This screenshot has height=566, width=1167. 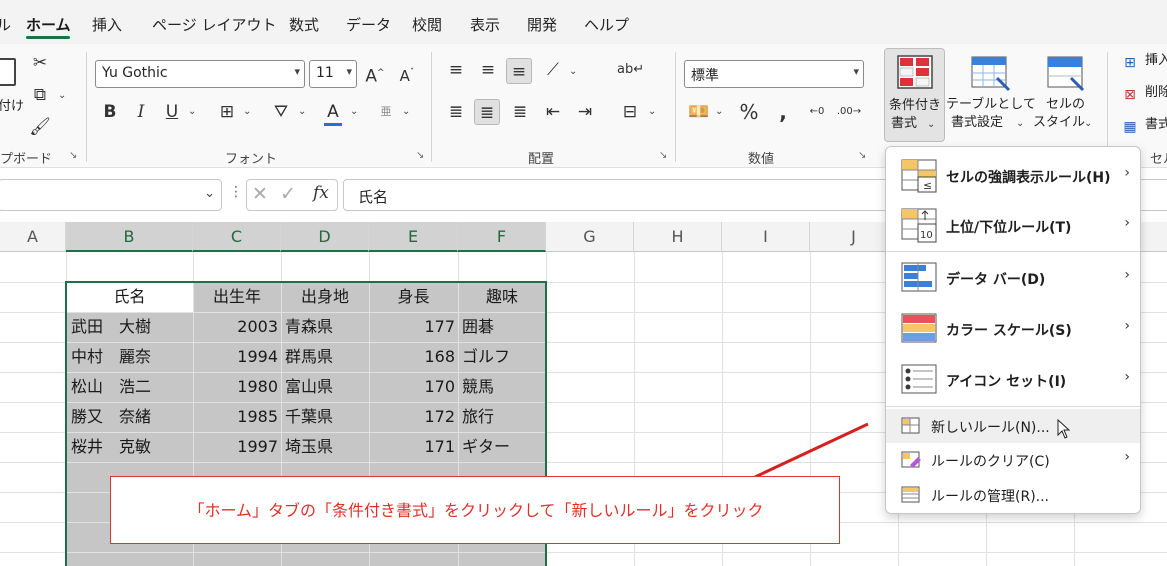 I want to click on merge-dropdown-arrow: ⌄, so click(x=652, y=111).